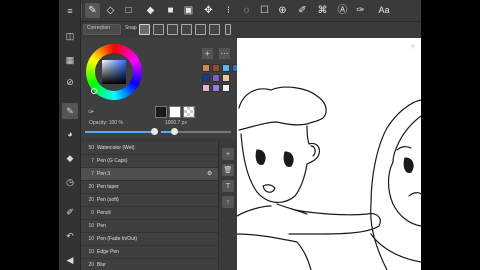  Describe the element at coordinates (302, 10) in the screenshot. I see `eyedropper-icon: ✐` at that location.